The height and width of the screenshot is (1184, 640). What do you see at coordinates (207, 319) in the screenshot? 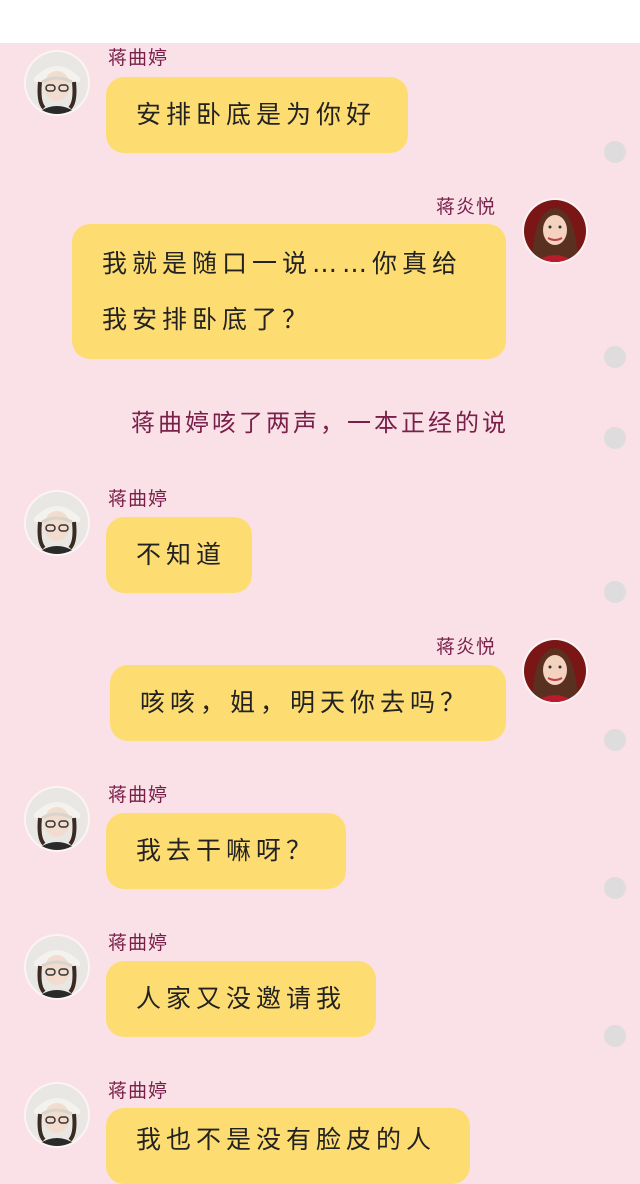
I see `message-line: 我安排卧底了？` at bounding box center [207, 319].